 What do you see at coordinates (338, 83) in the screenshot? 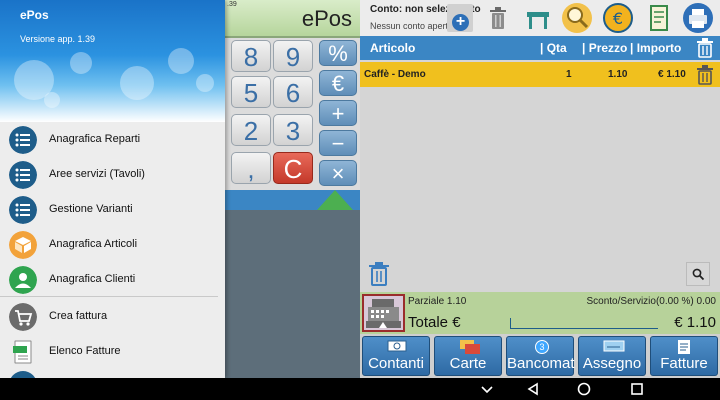
I see `key-euro: €` at bounding box center [338, 83].